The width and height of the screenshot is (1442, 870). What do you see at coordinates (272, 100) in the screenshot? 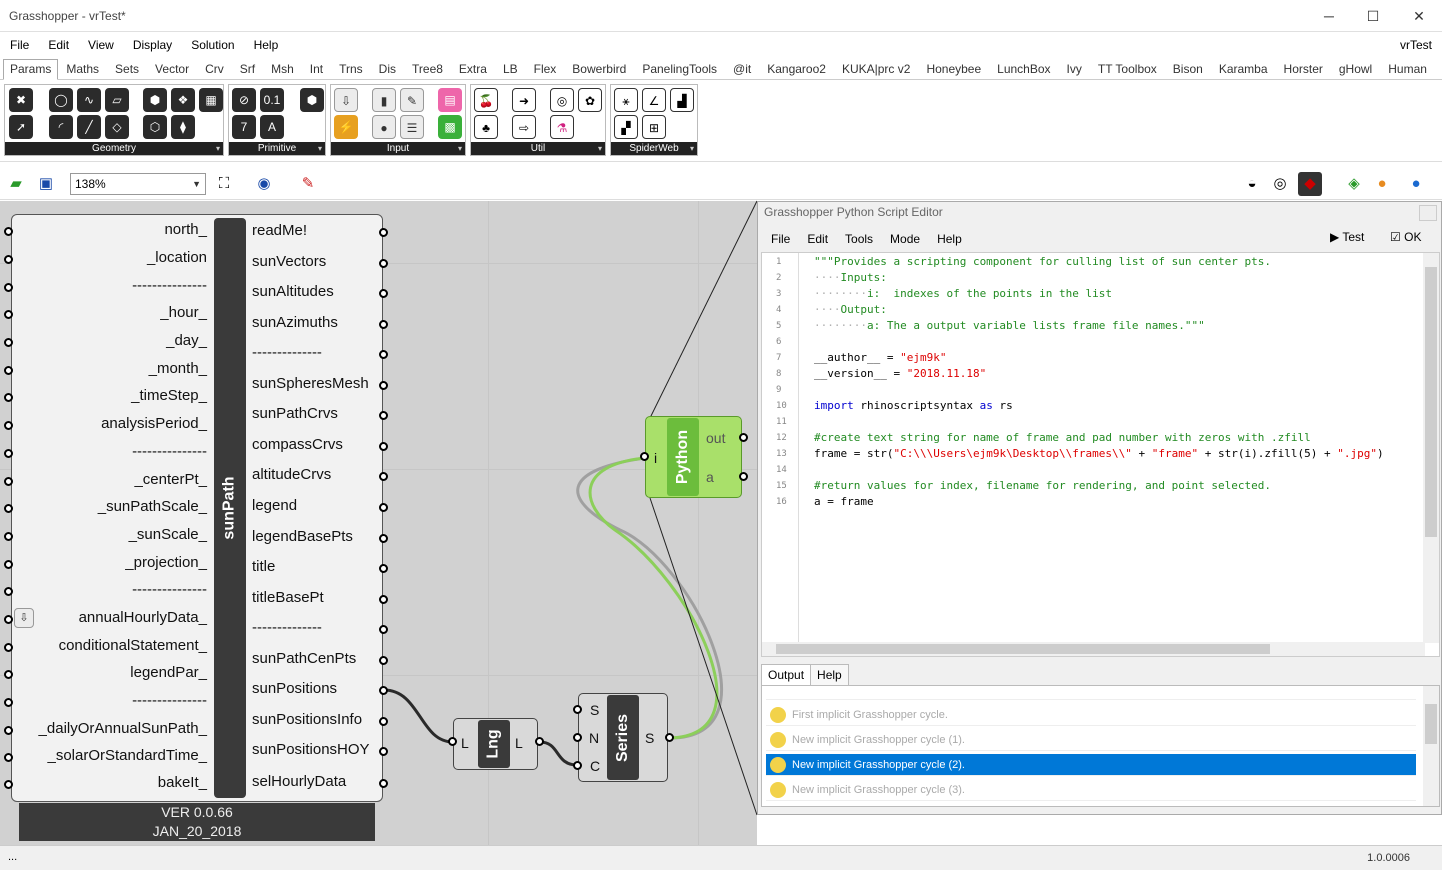
I see `number-param-icon: 0.1` at bounding box center [272, 100].